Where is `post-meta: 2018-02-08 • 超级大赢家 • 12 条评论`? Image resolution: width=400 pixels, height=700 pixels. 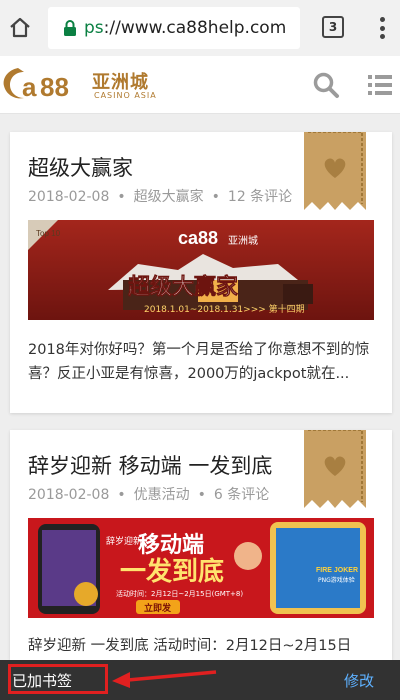
post-meta: 2018-02-08 • 超级大赢家 • 12 条评论 is located at coordinates (160, 197).